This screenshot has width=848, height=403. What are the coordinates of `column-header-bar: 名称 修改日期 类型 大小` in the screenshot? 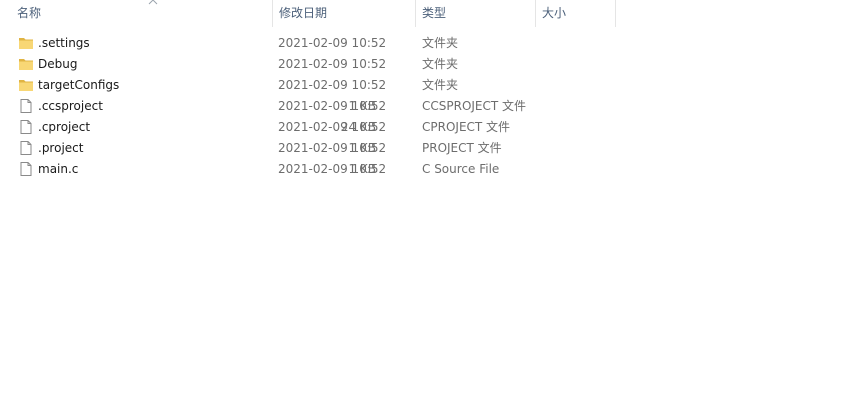 It's located at (308, 13).